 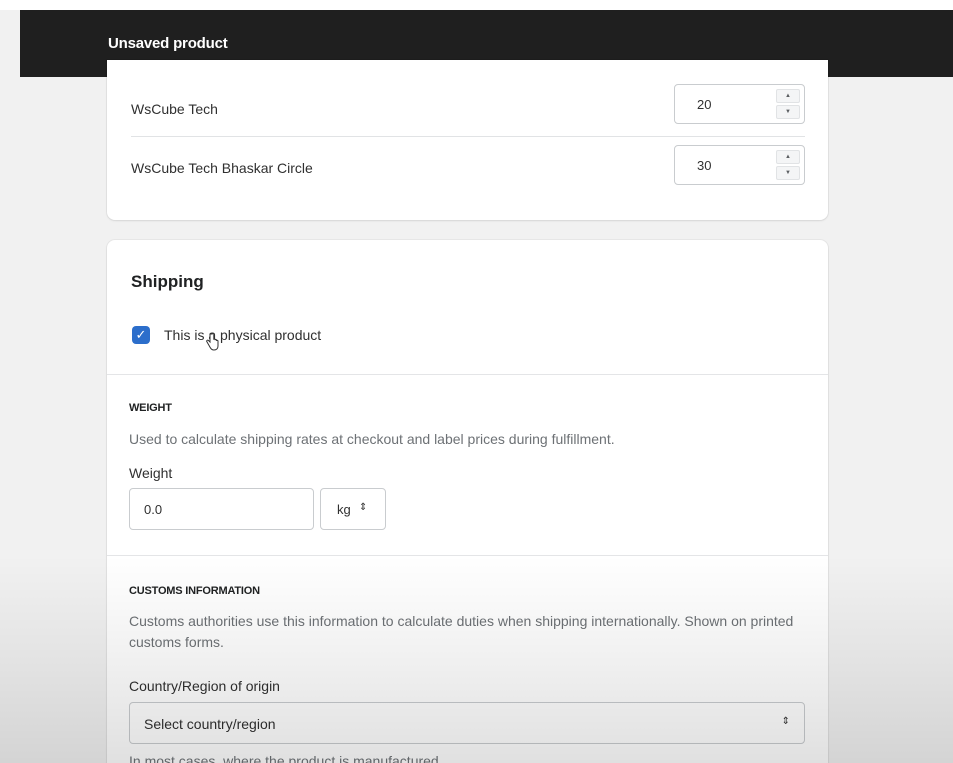 I want to click on weight-label: Weight, so click(x=151, y=473).